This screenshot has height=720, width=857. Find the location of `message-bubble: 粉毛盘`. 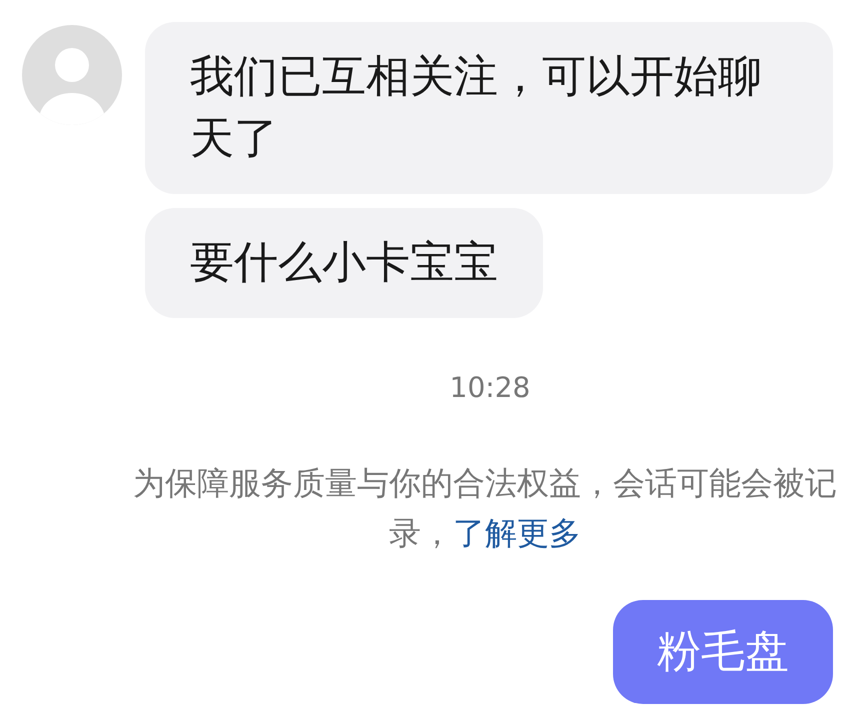

message-bubble: 粉毛盘 is located at coordinates (723, 652).